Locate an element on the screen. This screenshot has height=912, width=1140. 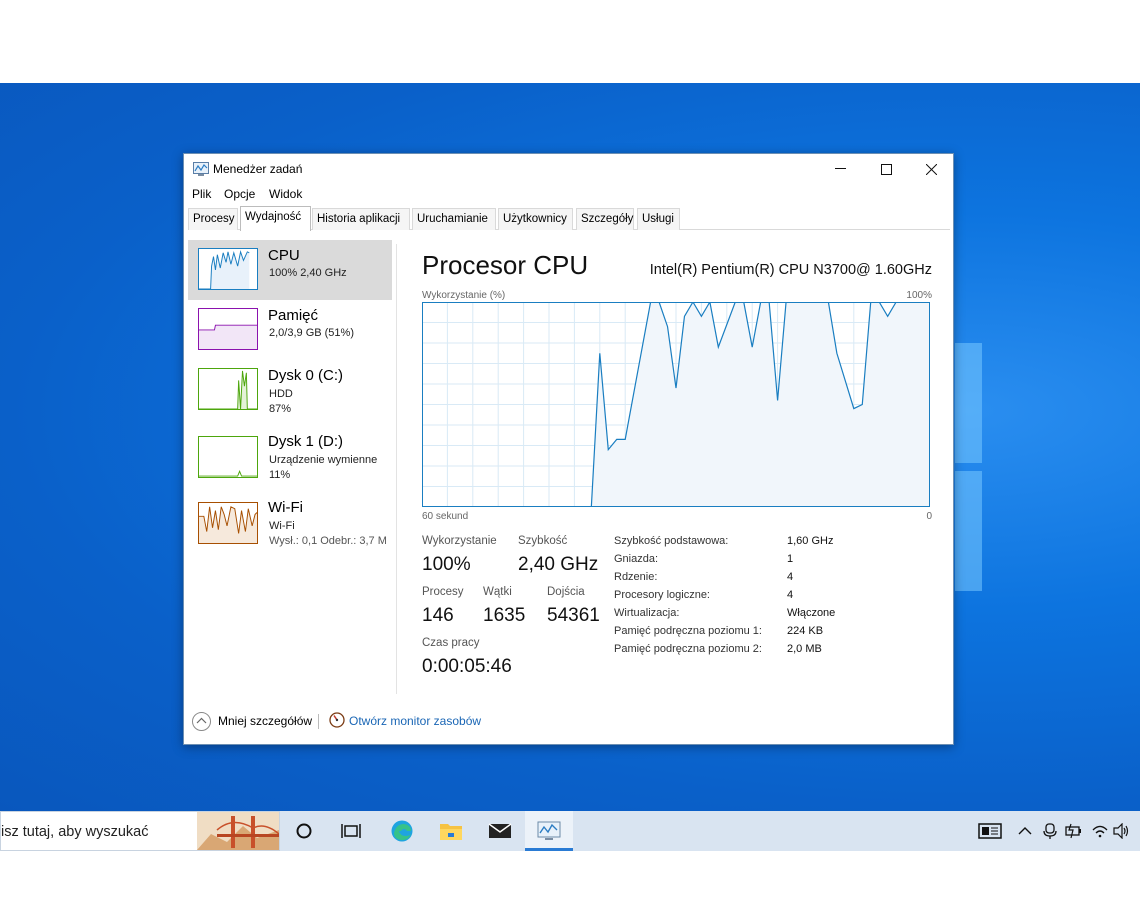
uptime-label: Czas pracy is located at coordinates (451, 643).